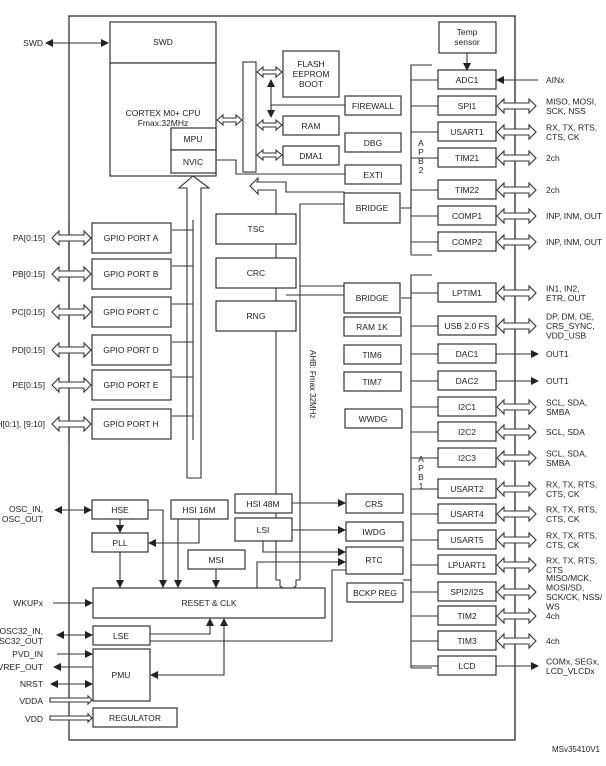 This screenshot has width=606, height=766. Describe the element at coordinates (373, 106) in the screenshot. I see `firewall-label: FIREWALL` at that location.